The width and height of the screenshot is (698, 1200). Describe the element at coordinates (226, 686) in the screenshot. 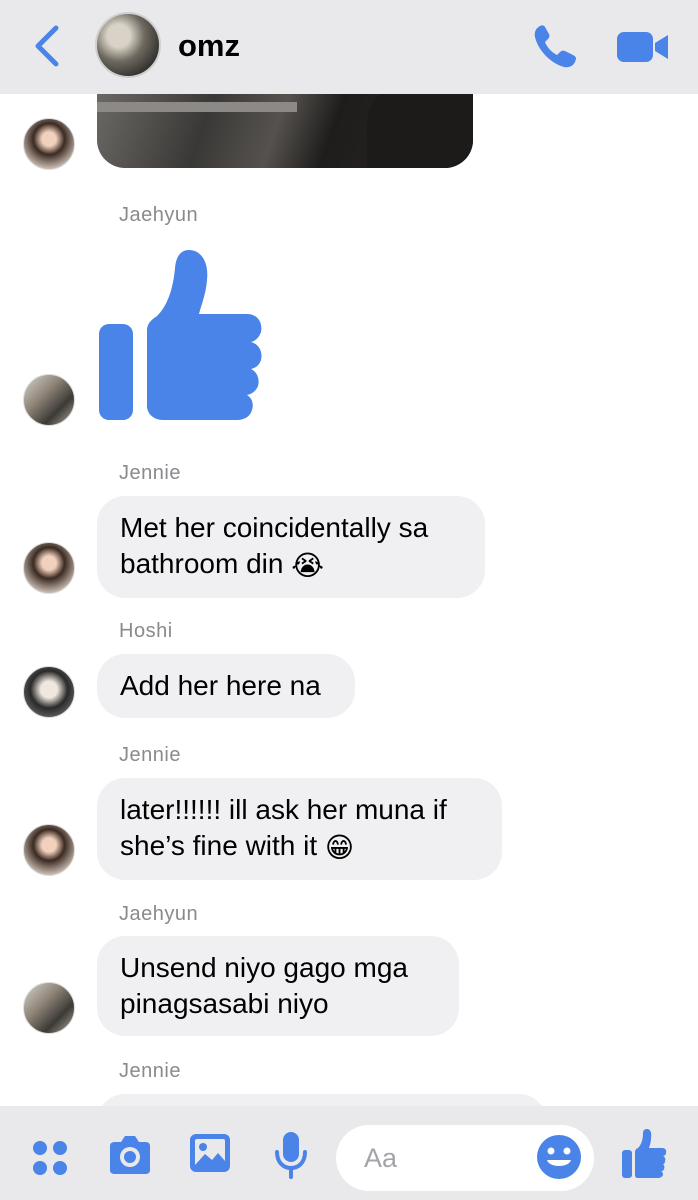

I see `message-bubble: Add her here na` at that location.